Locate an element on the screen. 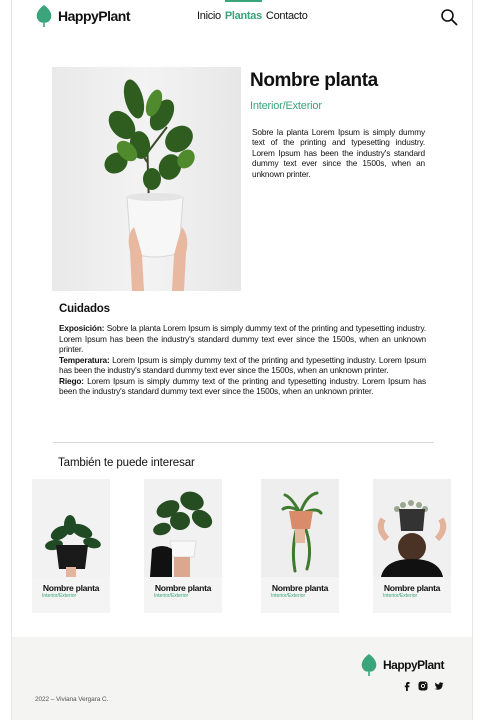 This screenshot has width=493, height=720. care-label: Riego: is located at coordinates (71, 380).